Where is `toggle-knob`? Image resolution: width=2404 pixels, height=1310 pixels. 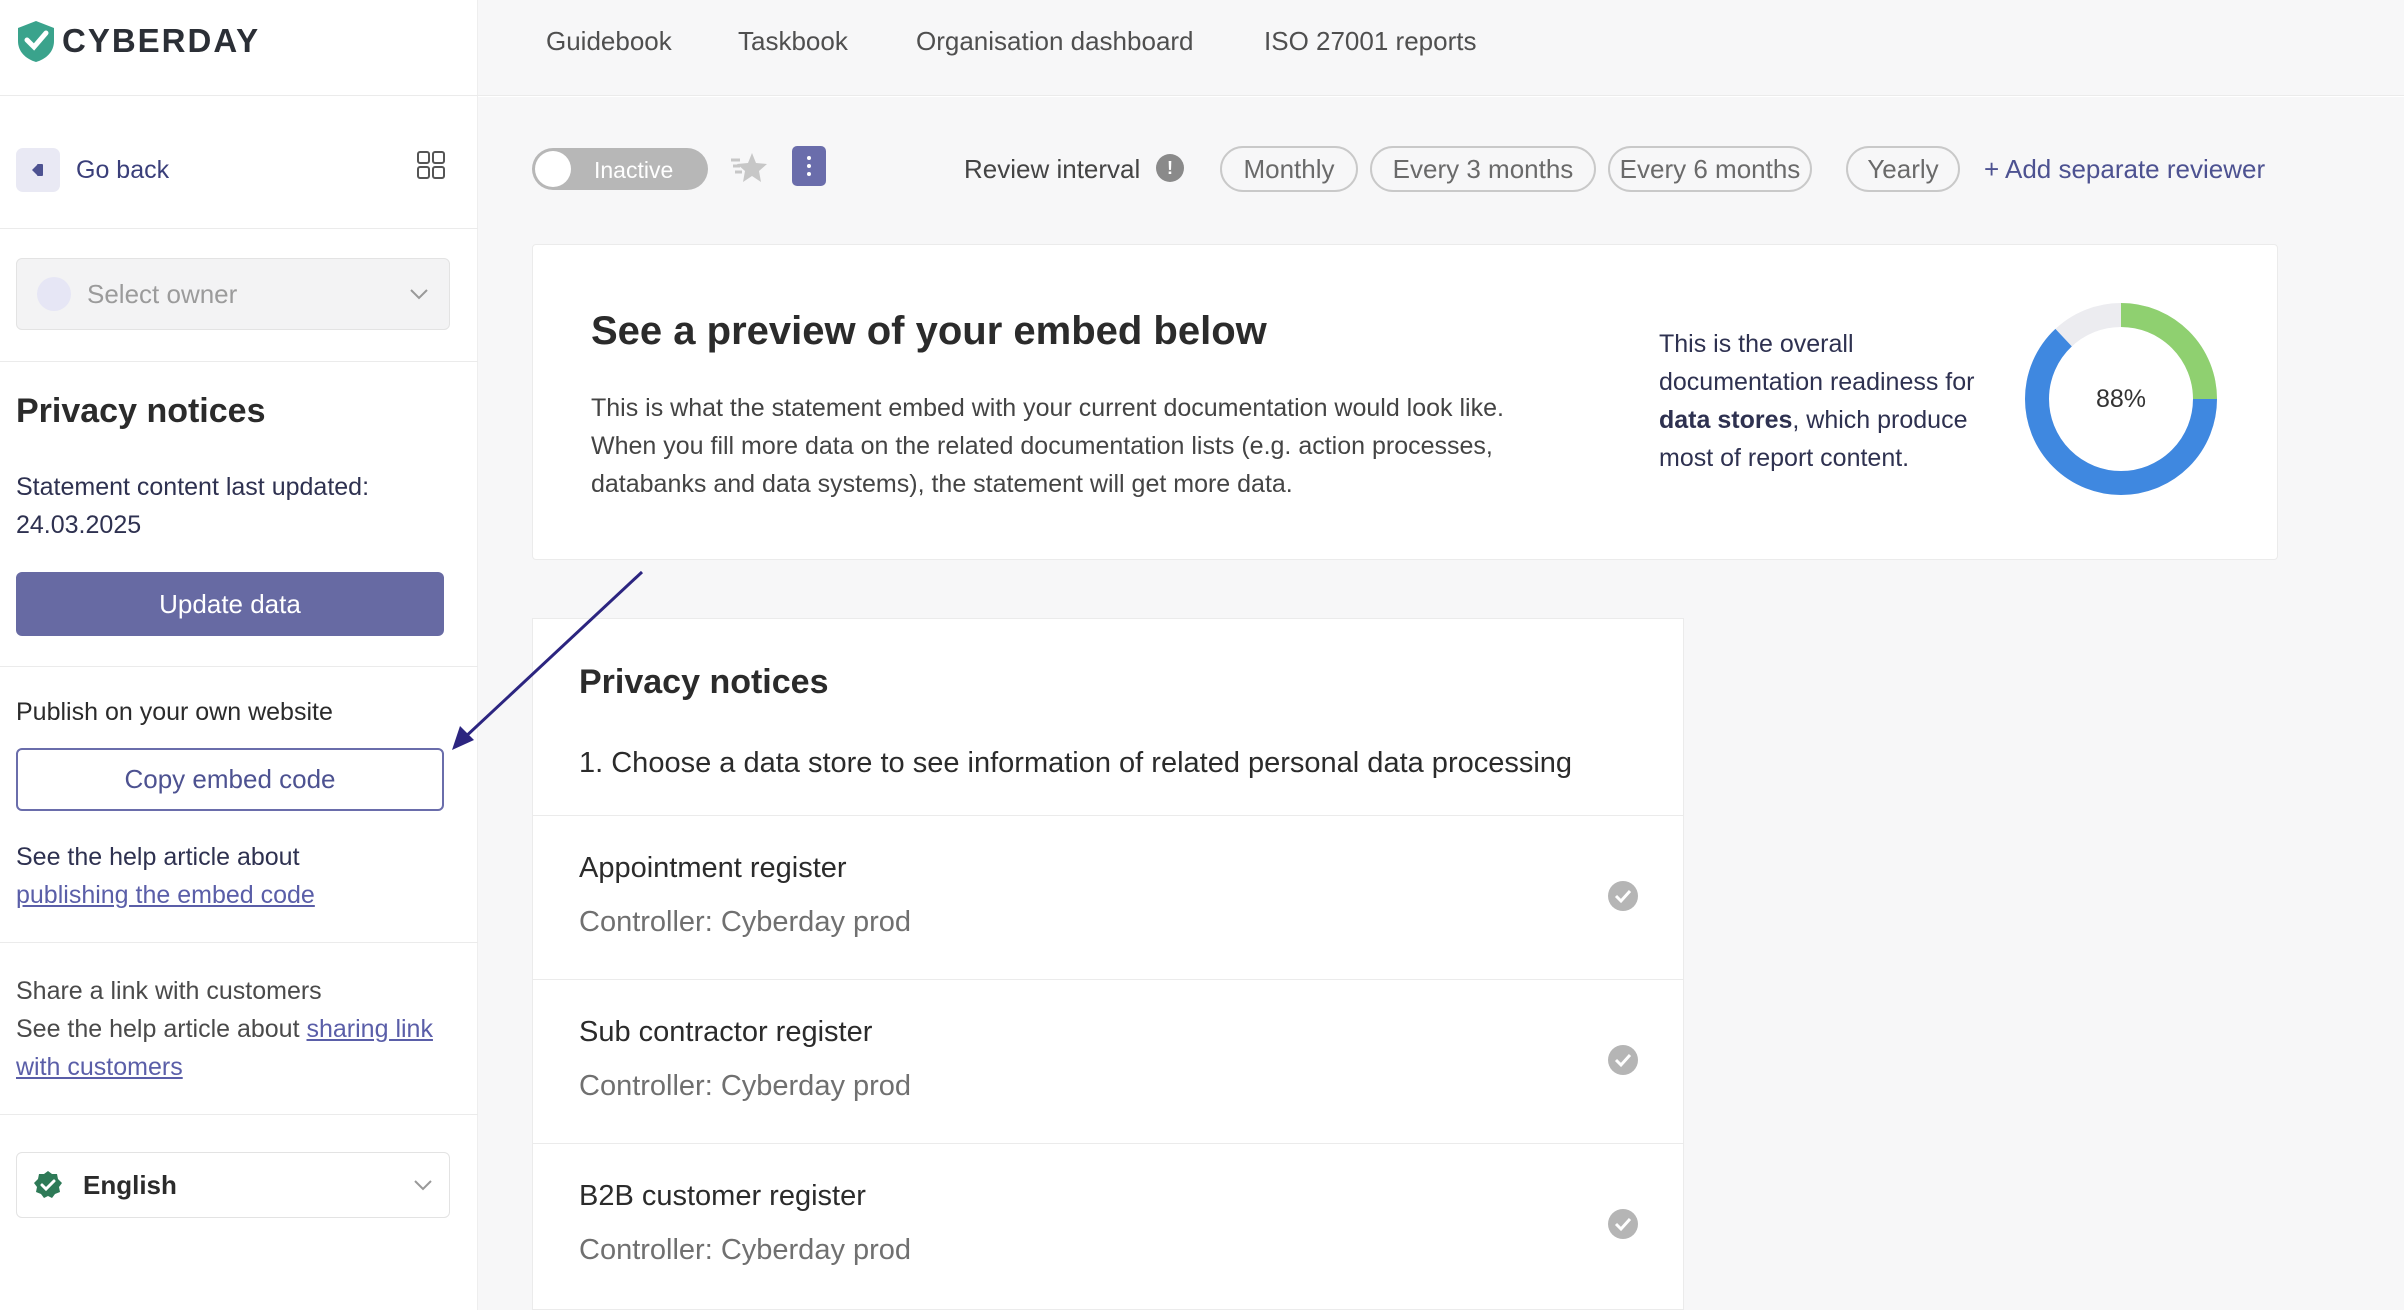 toggle-knob is located at coordinates (553, 169).